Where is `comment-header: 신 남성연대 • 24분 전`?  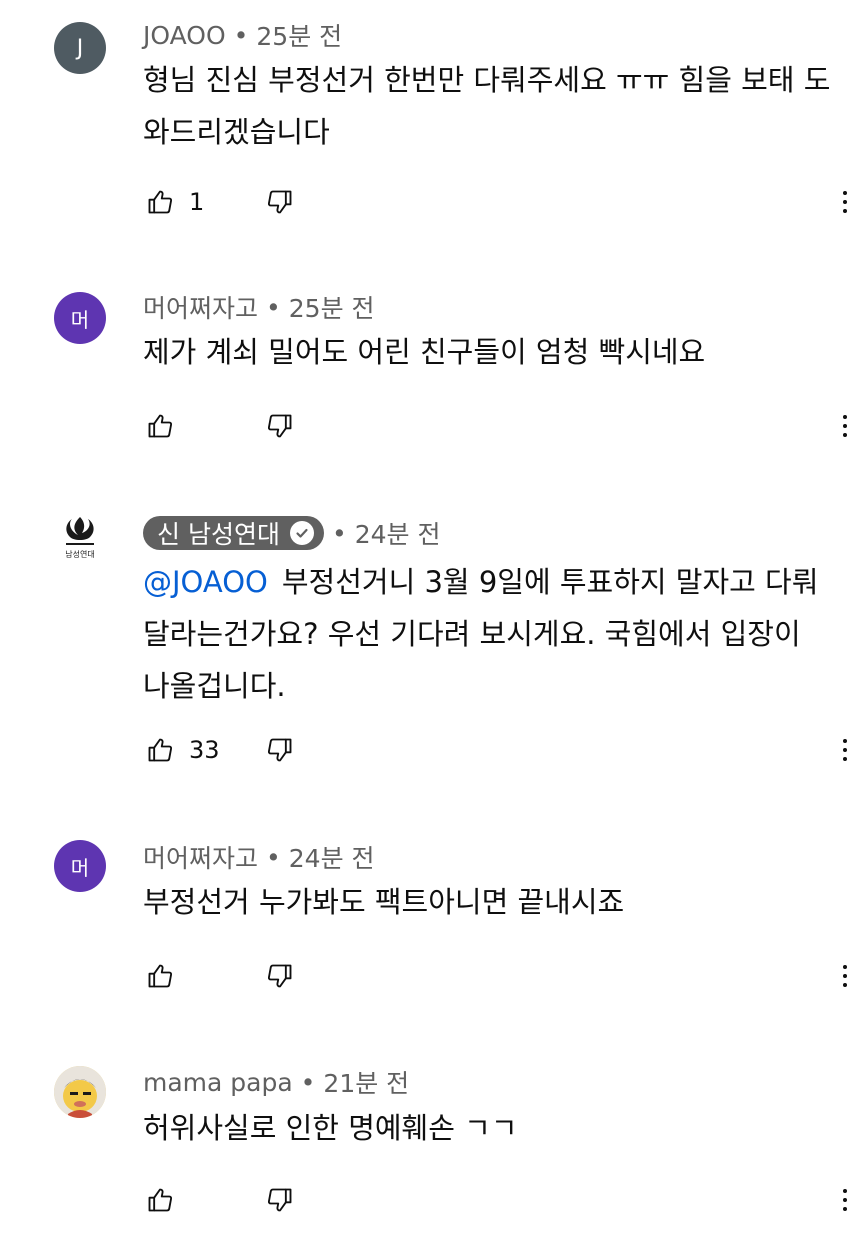
comment-header: 신 남성연대 • 24분 전 is located at coordinates (291, 533).